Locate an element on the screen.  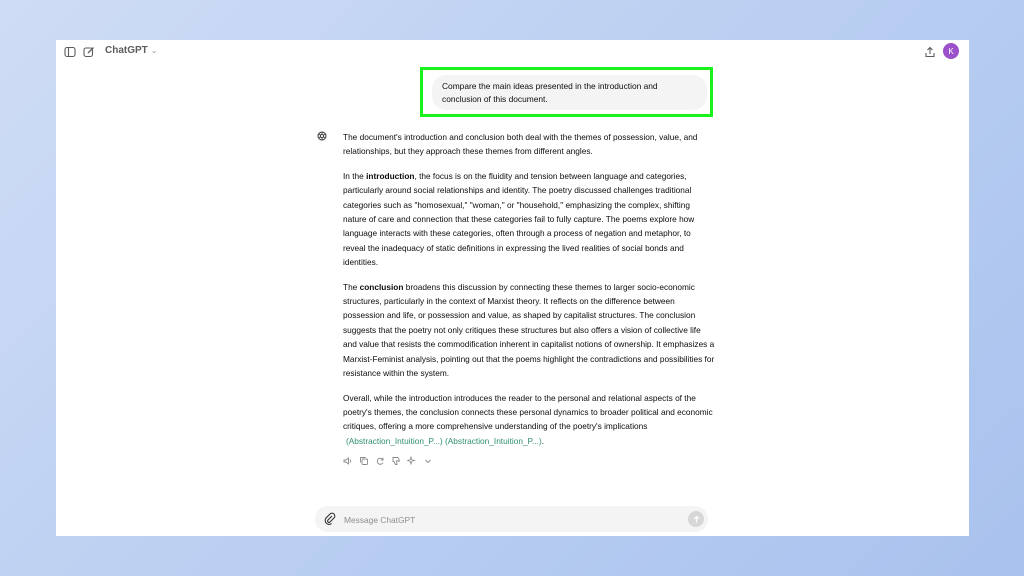
avatar: K is located at coordinates (951, 51).